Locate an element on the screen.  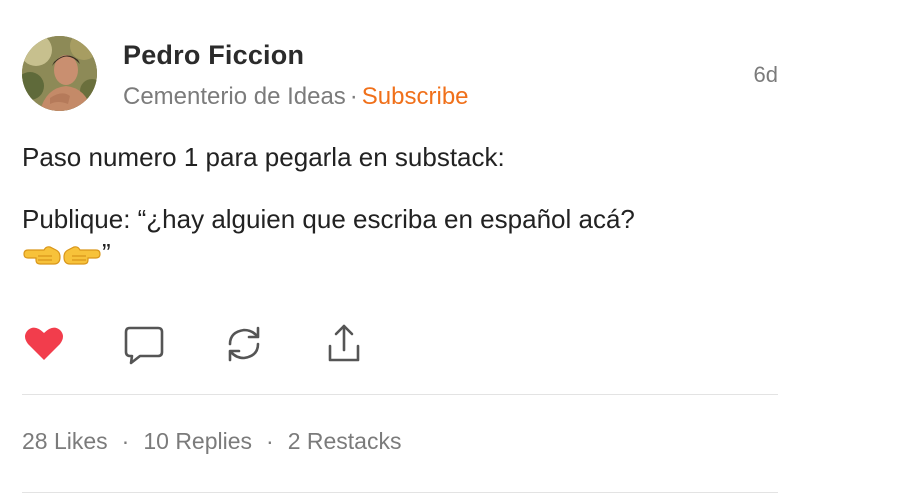
post-timestamp: 6d is located at coordinates (766, 75).